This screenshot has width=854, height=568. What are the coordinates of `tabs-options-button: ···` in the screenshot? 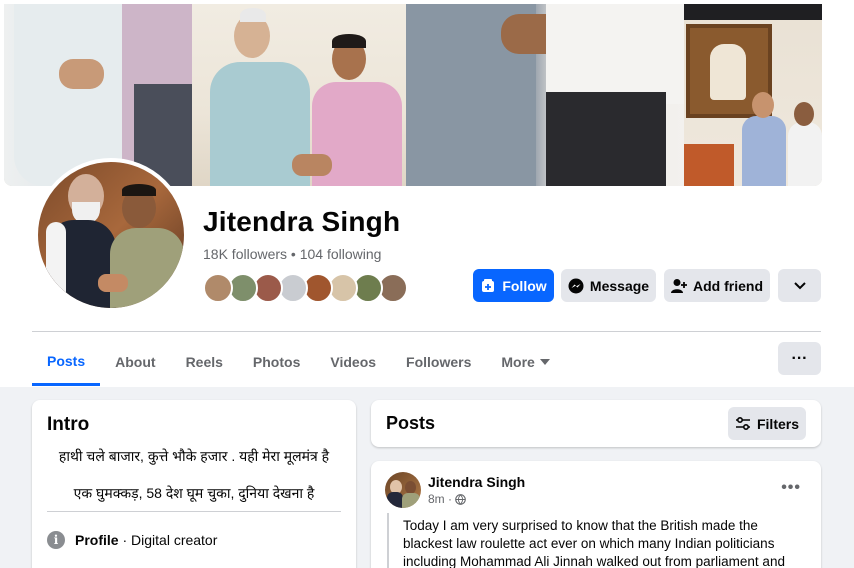 It's located at (799, 358).